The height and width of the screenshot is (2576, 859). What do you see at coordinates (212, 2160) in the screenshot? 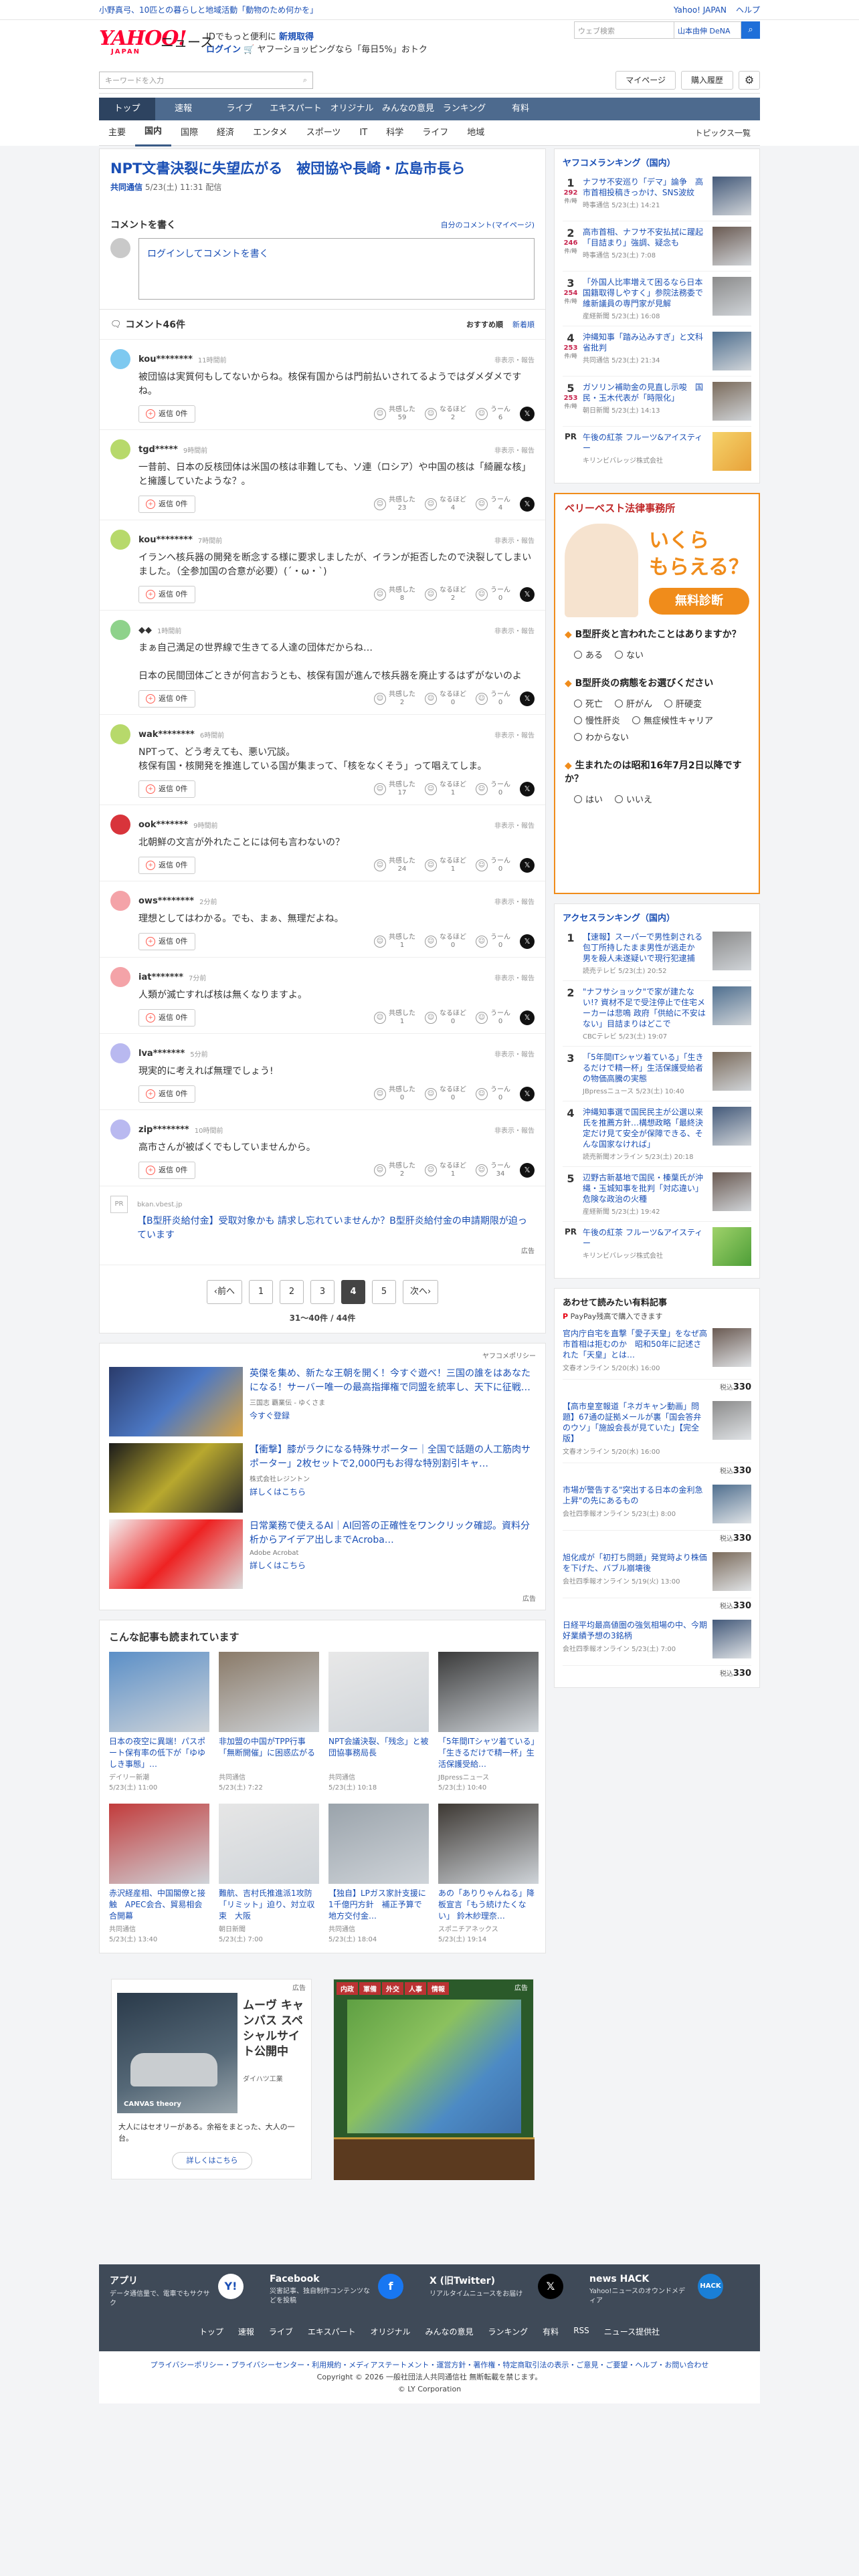
I see `car-ad-cta: 詳しくはこちら` at bounding box center [212, 2160].